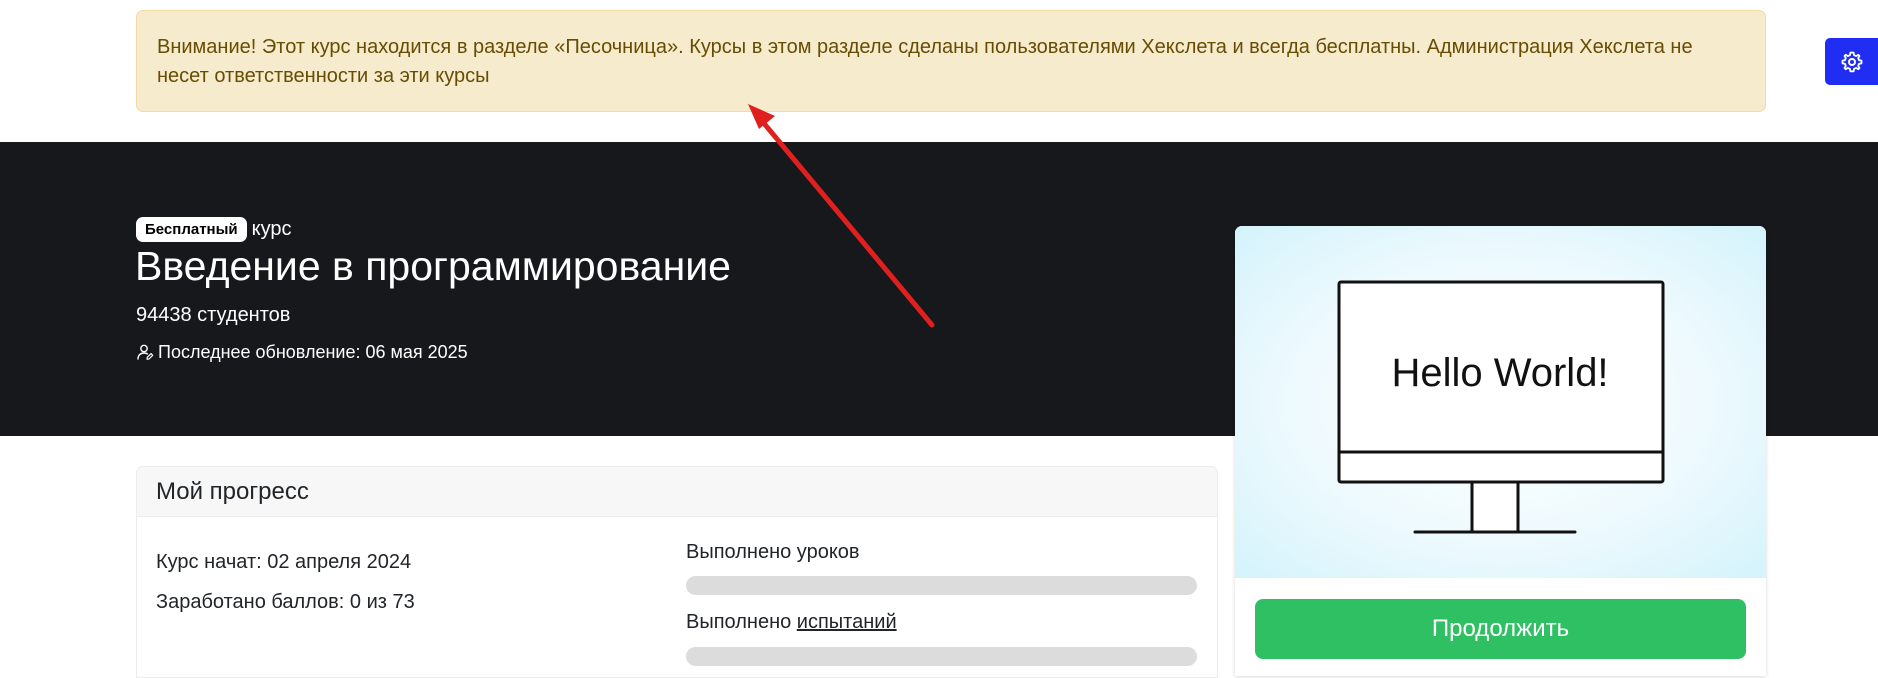  I want to click on continue-button: Продолжить, so click(1500, 629).